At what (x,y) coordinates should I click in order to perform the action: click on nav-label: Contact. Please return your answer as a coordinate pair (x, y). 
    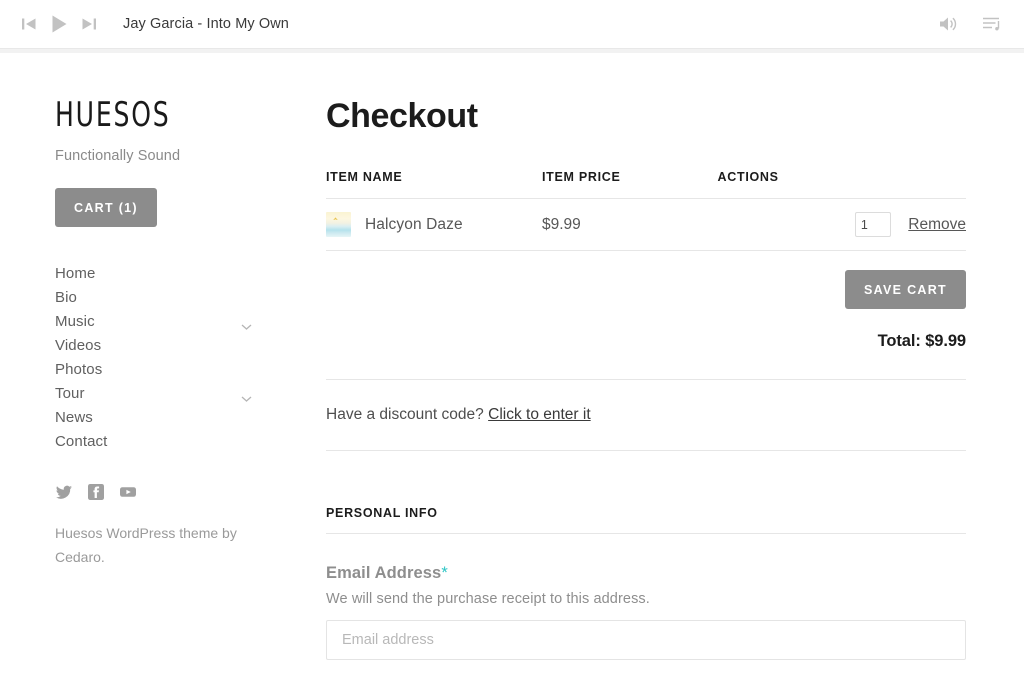
    Looking at the image, I should click on (81, 441).